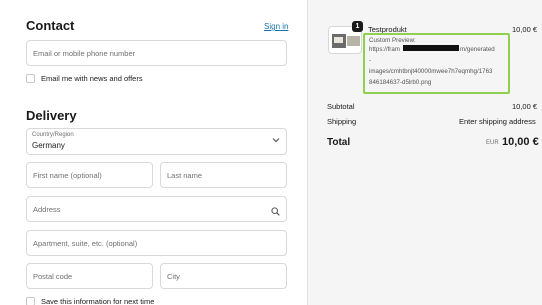 The width and height of the screenshot is (542, 305). I want to click on preview-url-dash: -, so click(370, 60).